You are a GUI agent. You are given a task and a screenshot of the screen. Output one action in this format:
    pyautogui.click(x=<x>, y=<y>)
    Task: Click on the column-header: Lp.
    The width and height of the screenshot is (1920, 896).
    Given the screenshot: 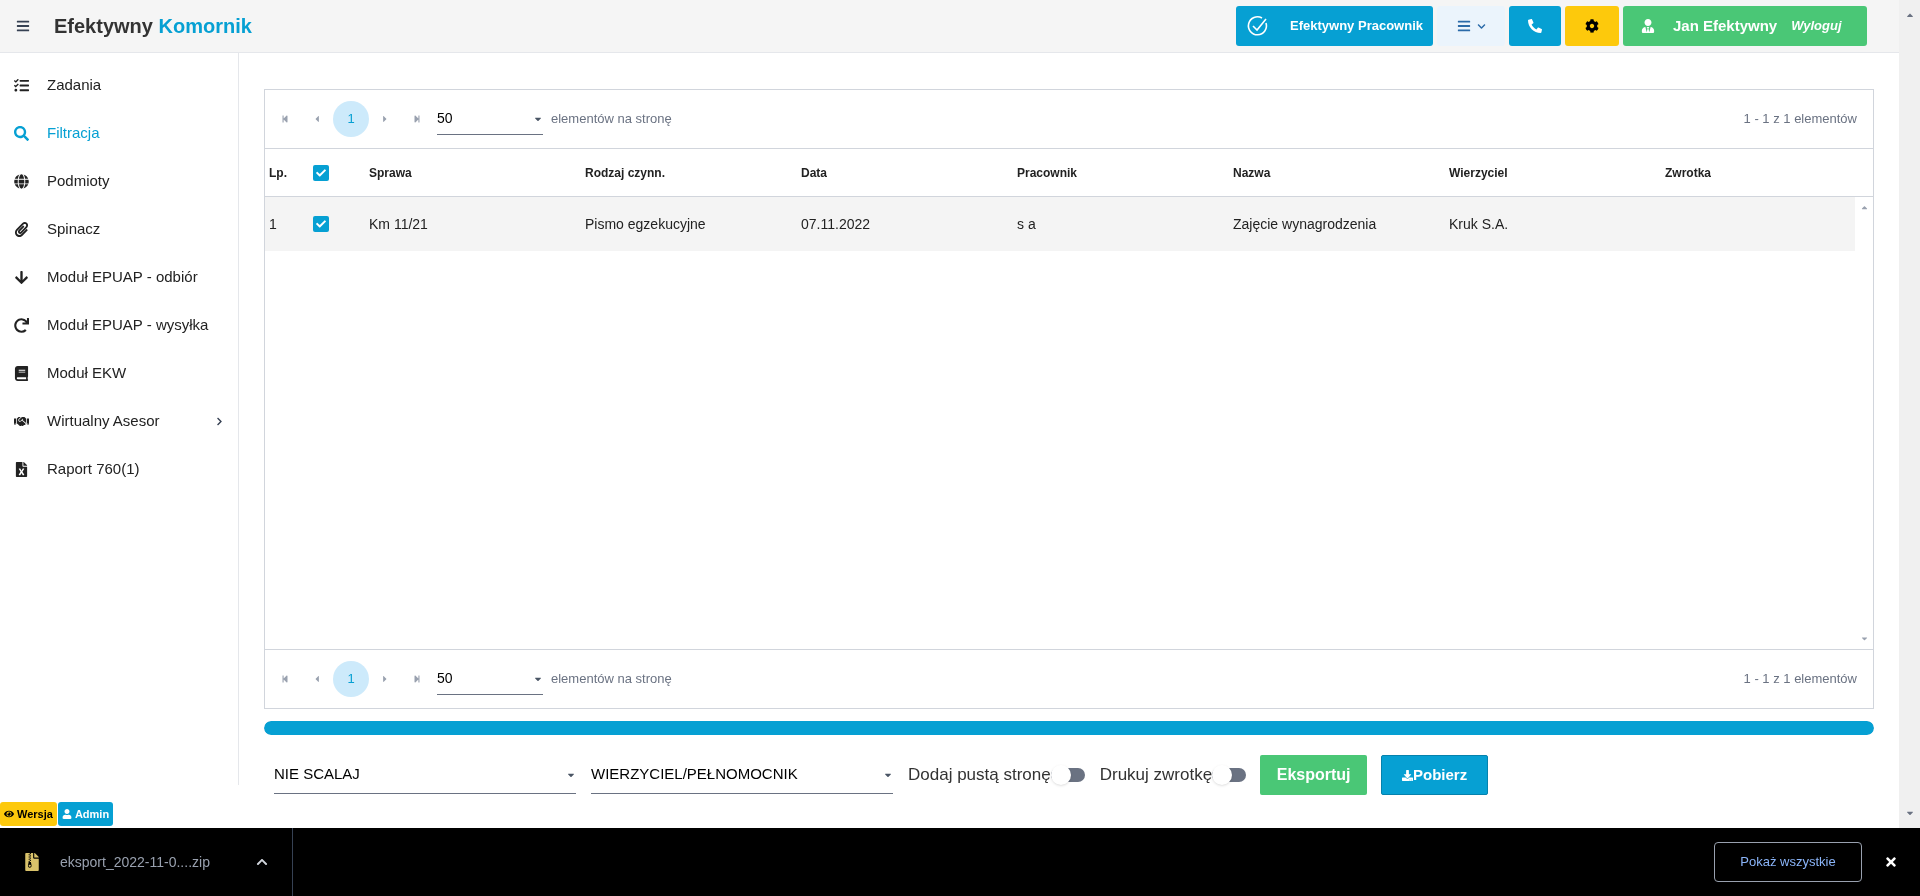 What is the action you would take?
    pyautogui.click(x=278, y=172)
    